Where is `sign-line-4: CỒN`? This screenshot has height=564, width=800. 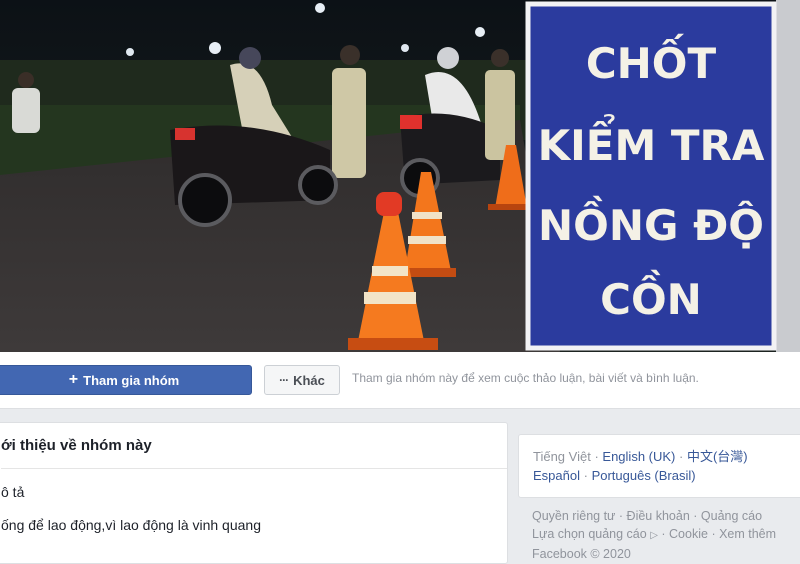
sign-line-4: CỒN is located at coordinates (651, 296).